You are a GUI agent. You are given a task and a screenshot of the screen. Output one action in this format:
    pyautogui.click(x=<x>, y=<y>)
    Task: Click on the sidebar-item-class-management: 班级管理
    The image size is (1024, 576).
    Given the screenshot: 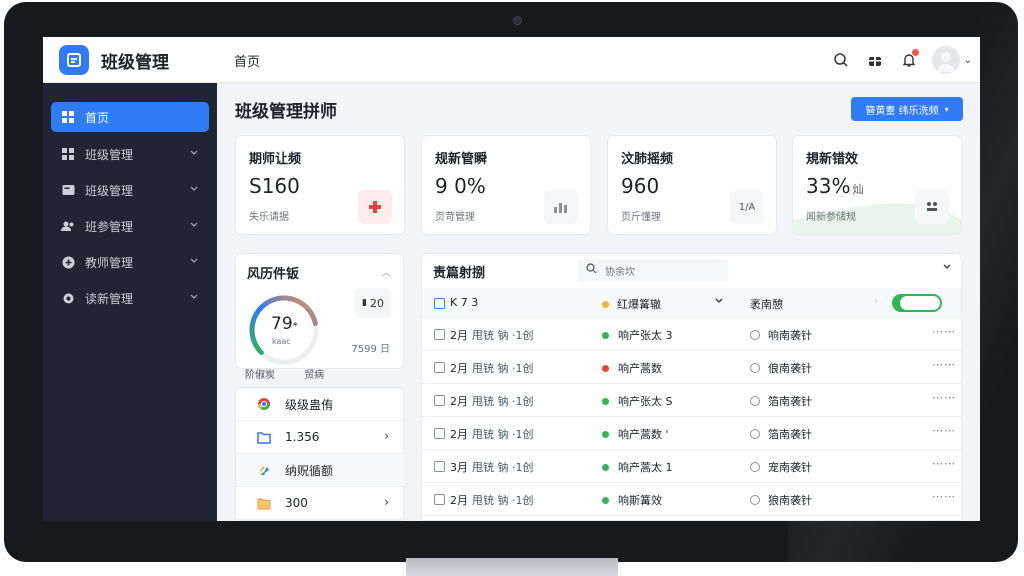 What is the action you would take?
    pyautogui.click(x=130, y=154)
    